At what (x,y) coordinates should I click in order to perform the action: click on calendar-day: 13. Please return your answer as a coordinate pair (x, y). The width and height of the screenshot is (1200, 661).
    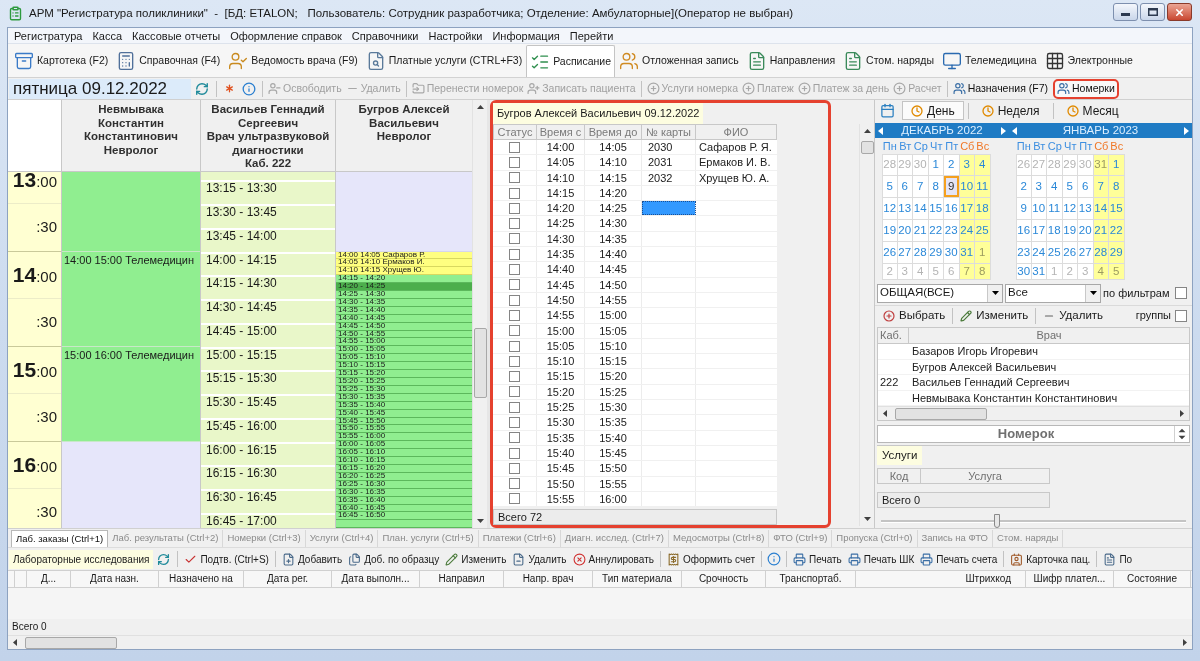
    Looking at the image, I should click on (1086, 209).